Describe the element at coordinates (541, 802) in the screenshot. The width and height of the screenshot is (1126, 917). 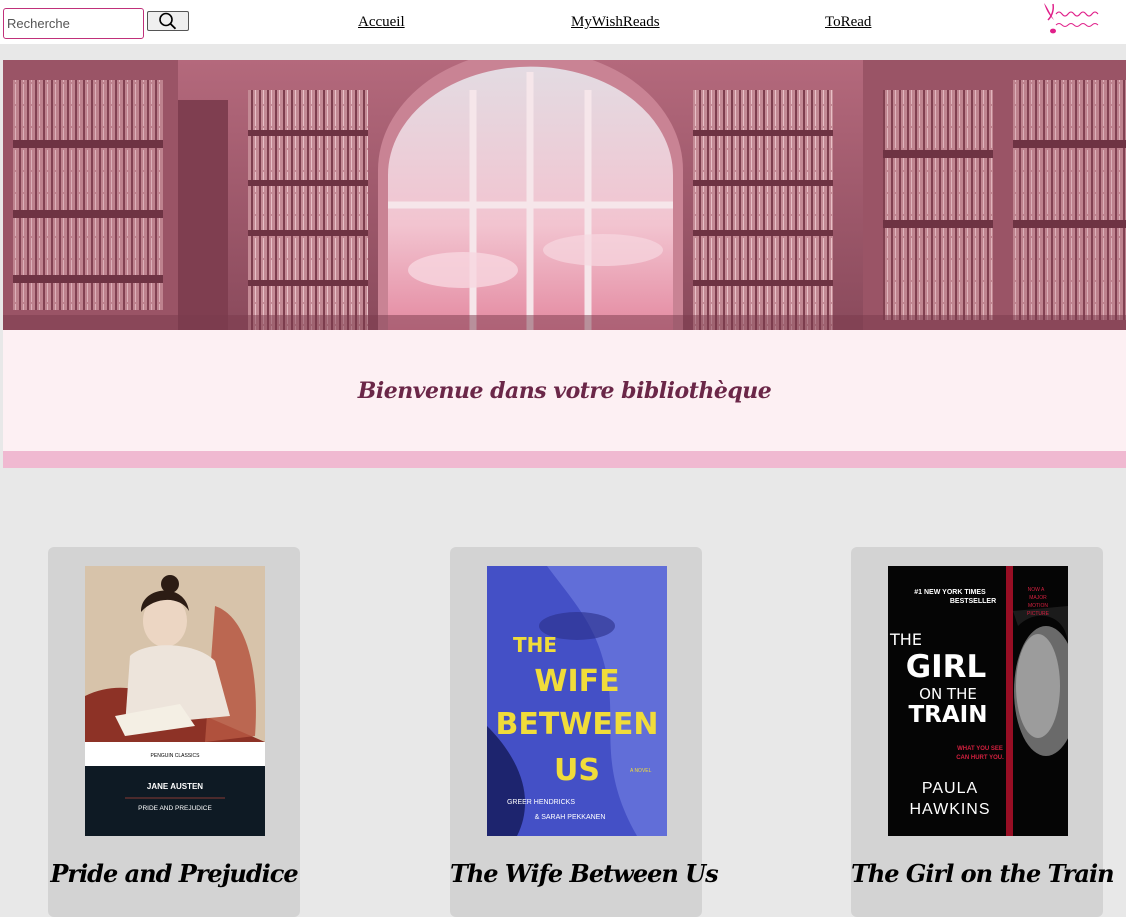
I see `cover-author: GREER HENDRICKS` at that location.